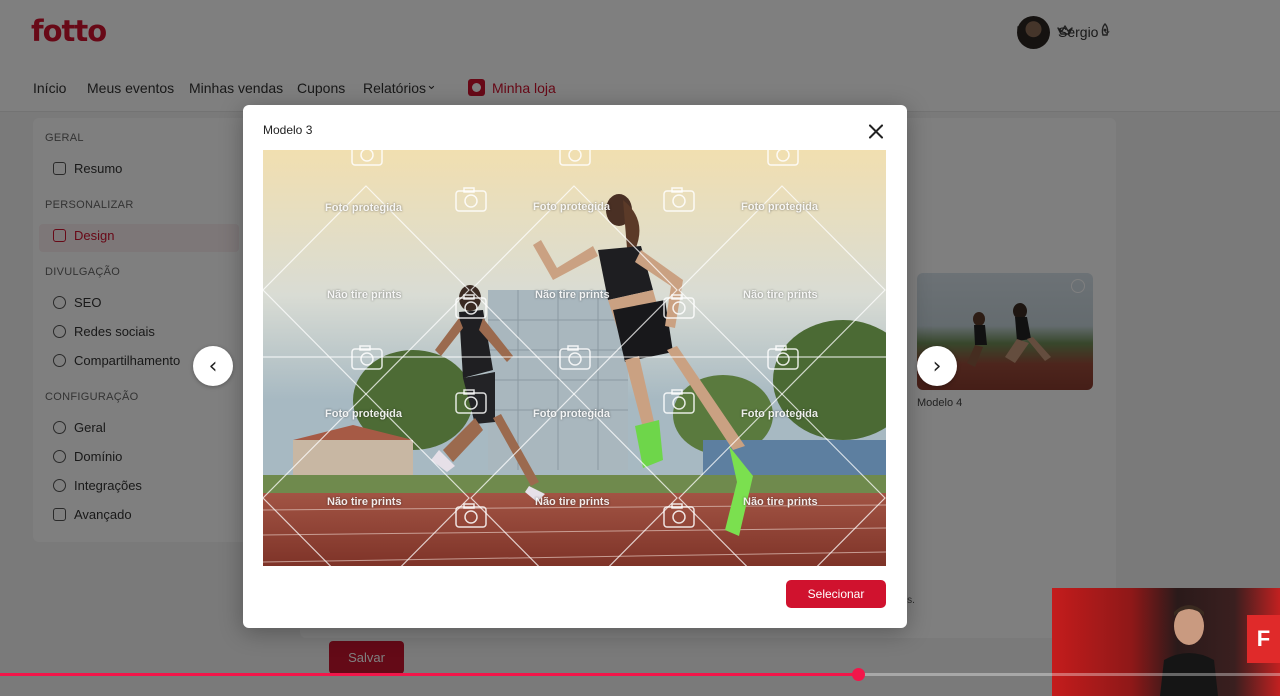 The width and height of the screenshot is (1280, 696). Describe the element at coordinates (876, 132) in the screenshot. I see `close-icon` at that location.